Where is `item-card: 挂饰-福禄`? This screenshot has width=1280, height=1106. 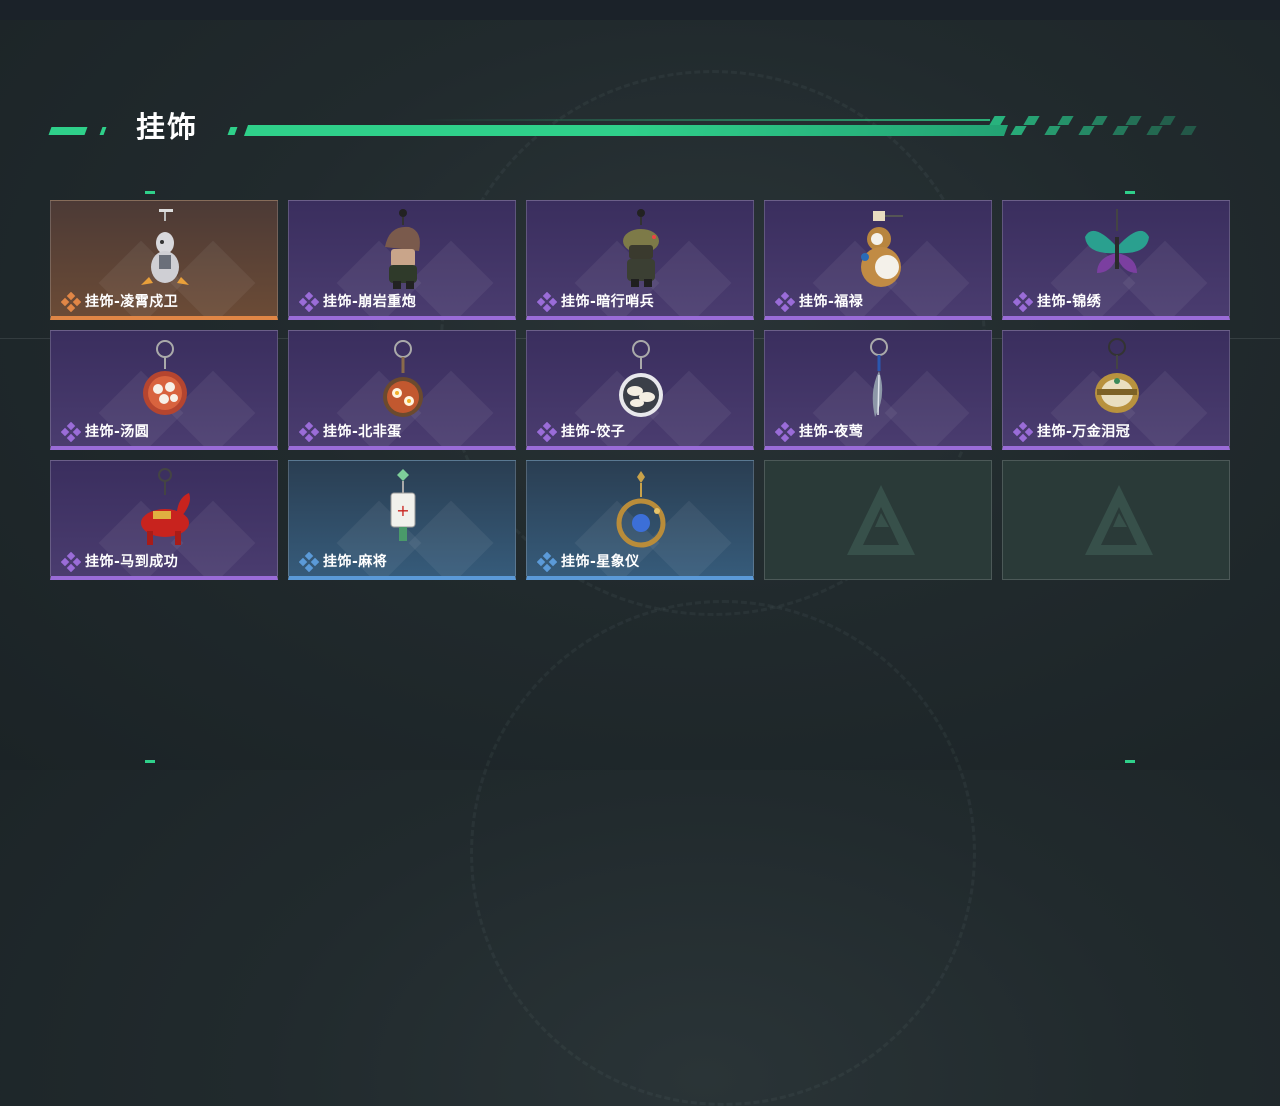 item-card: 挂饰-福禄 is located at coordinates (878, 260).